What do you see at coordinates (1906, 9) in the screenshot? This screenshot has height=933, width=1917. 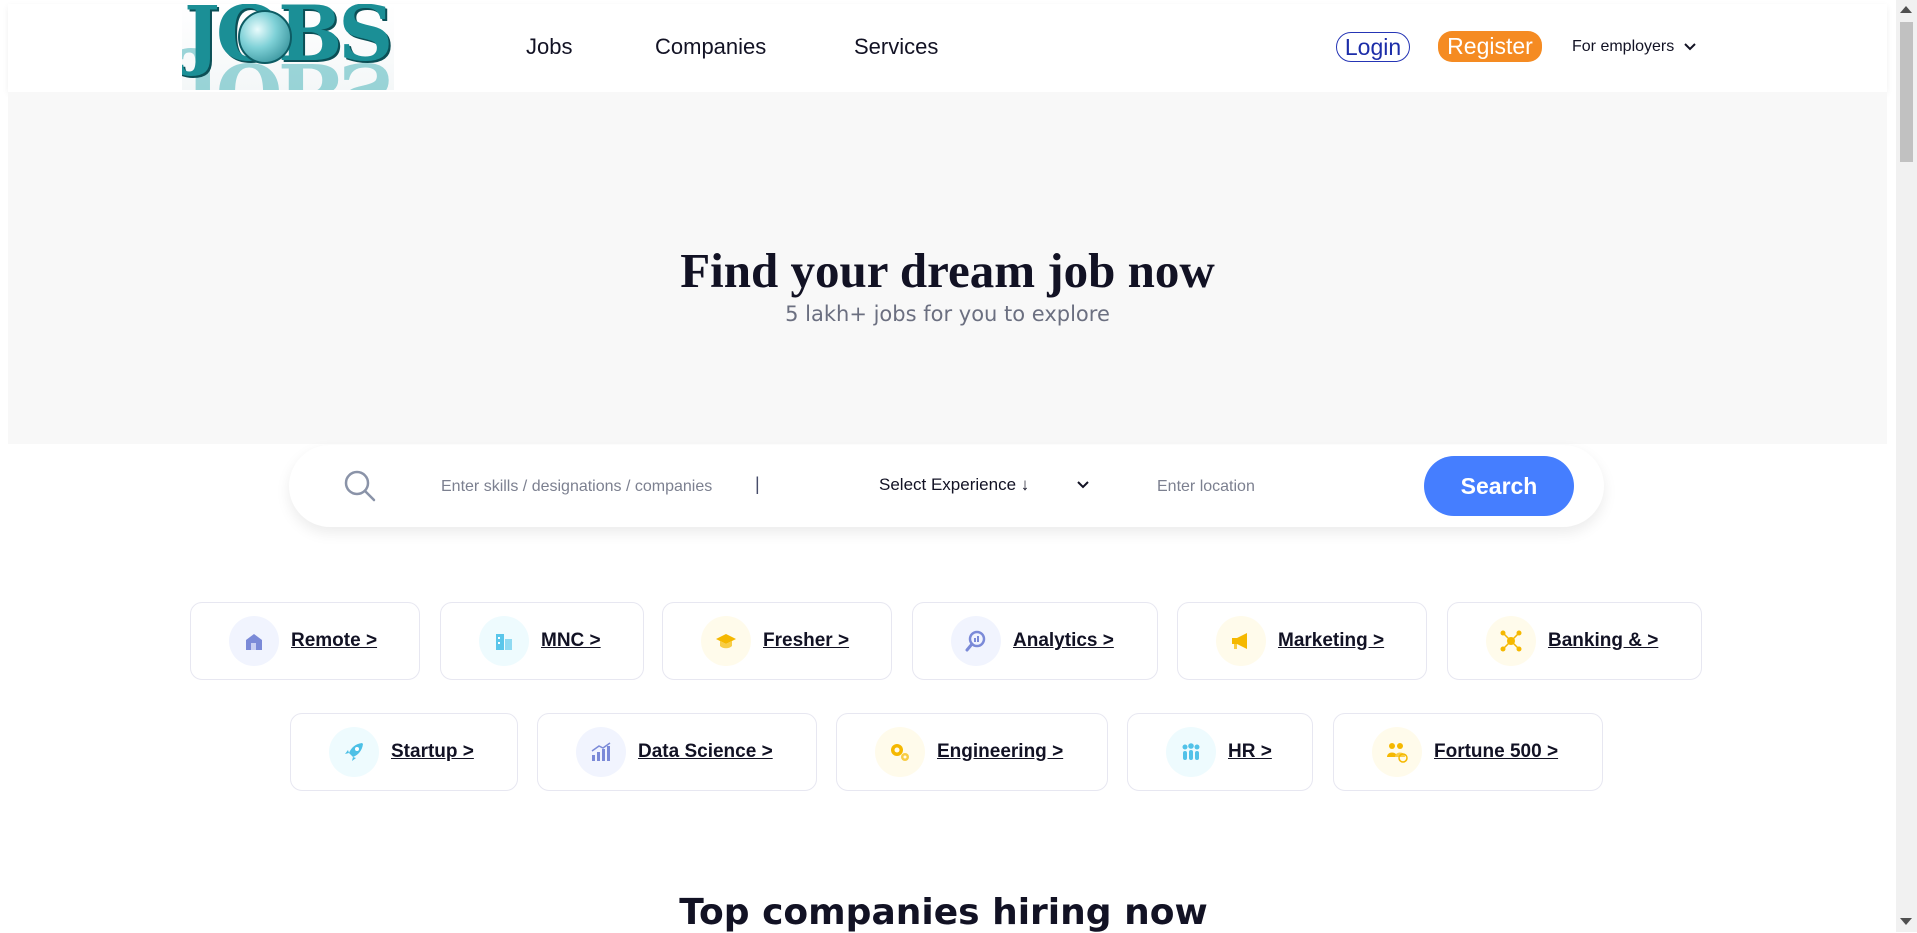 I see `scroll-up-arrow-icon` at bounding box center [1906, 9].